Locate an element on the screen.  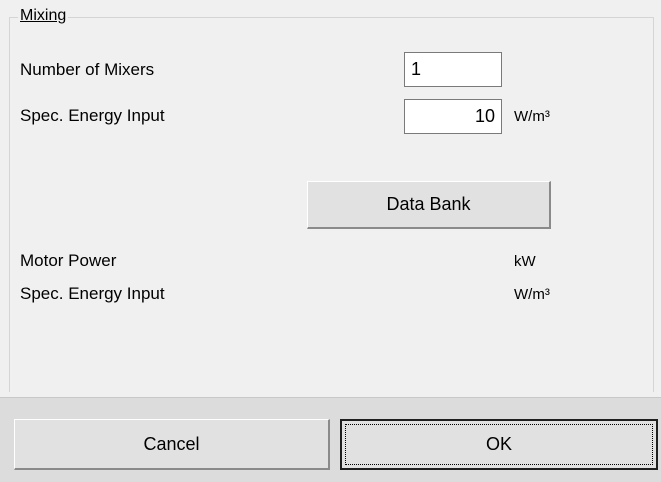
cancel-button-label: Cancel is located at coordinates (171, 443).